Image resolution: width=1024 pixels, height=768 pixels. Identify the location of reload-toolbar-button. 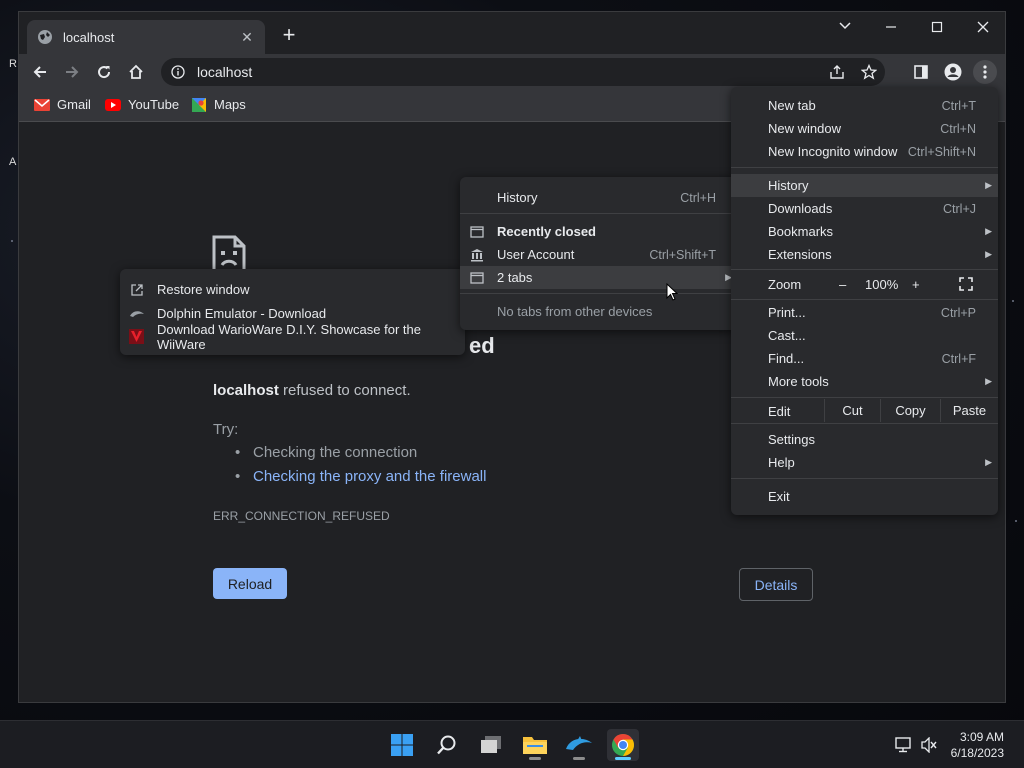
(104, 72).